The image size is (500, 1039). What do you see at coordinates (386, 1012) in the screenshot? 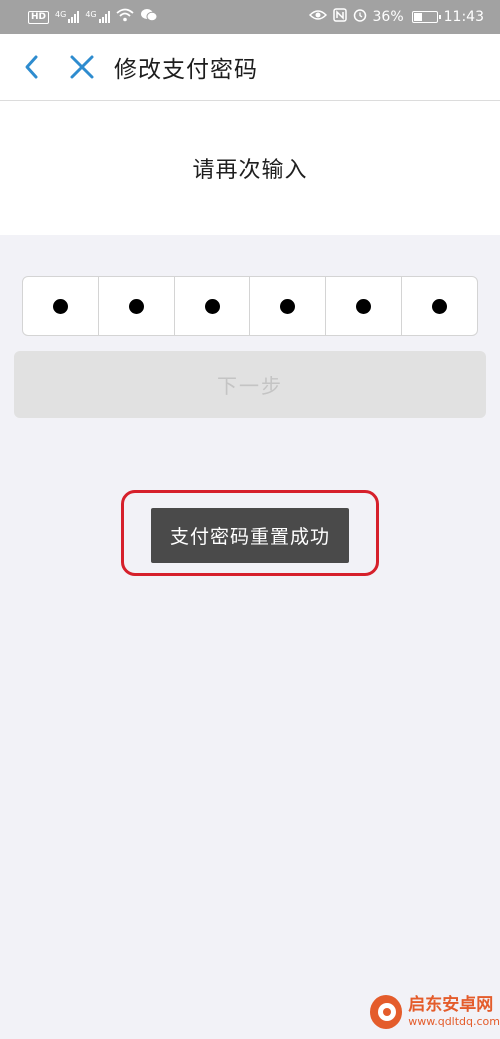
I see `watermark-logo-icon` at bounding box center [386, 1012].